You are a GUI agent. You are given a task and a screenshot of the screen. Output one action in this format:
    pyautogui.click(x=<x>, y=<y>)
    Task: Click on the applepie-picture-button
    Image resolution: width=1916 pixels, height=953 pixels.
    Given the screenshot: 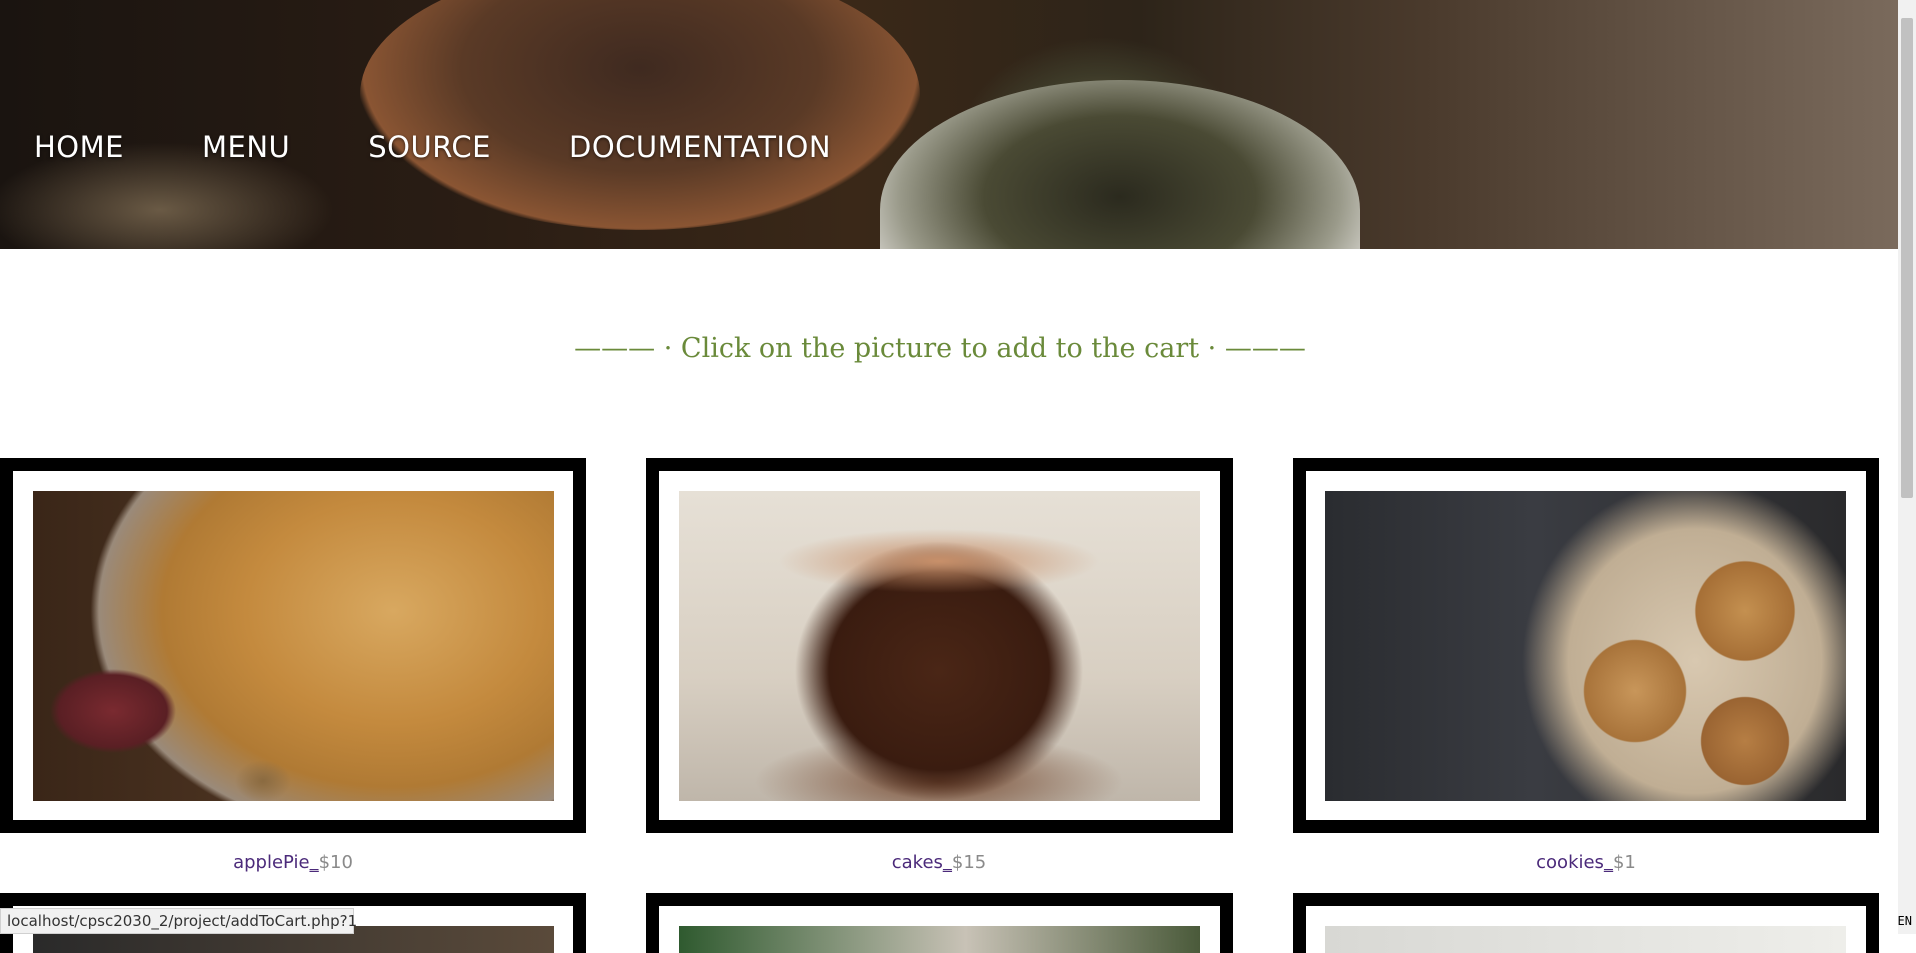 What is the action you would take?
    pyautogui.click(x=293, y=645)
    